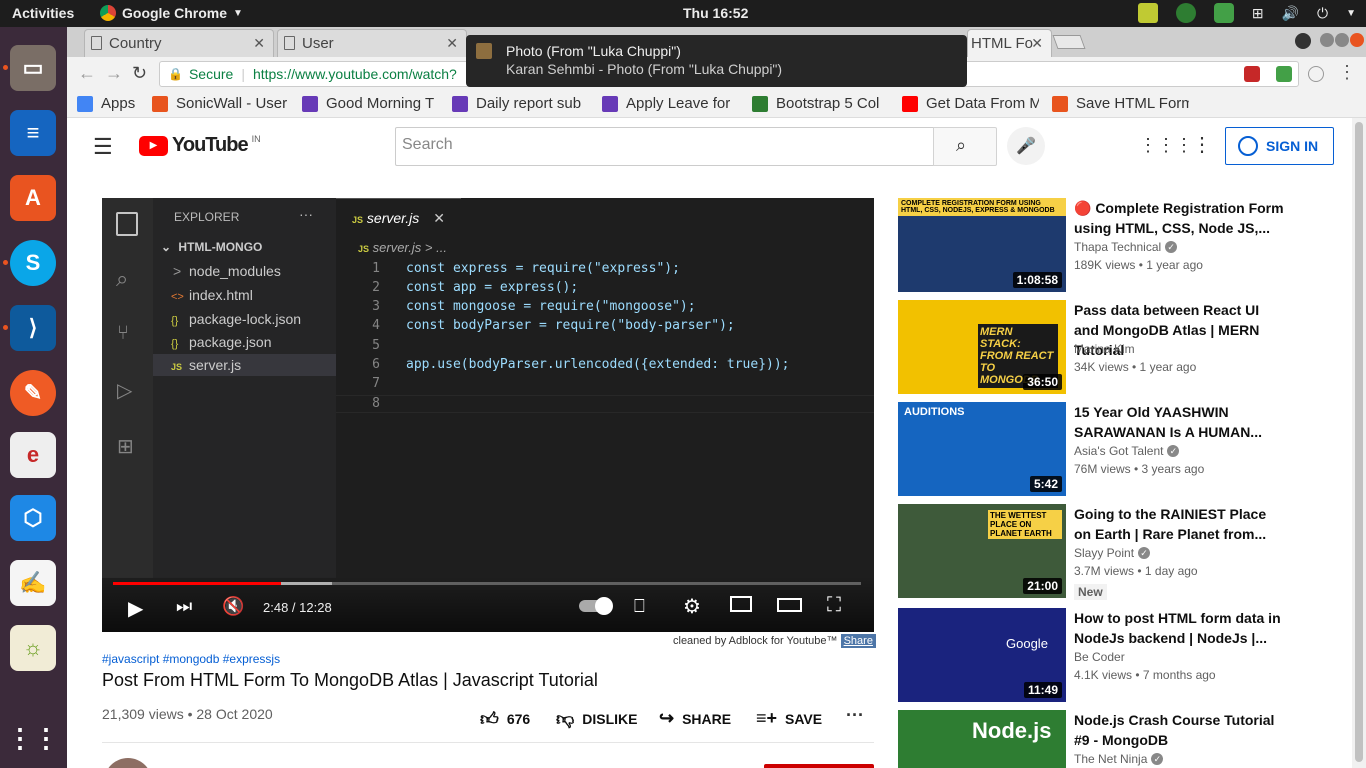  Describe the element at coordinates (1357, 40) in the screenshot. I see `close-window-button` at that location.